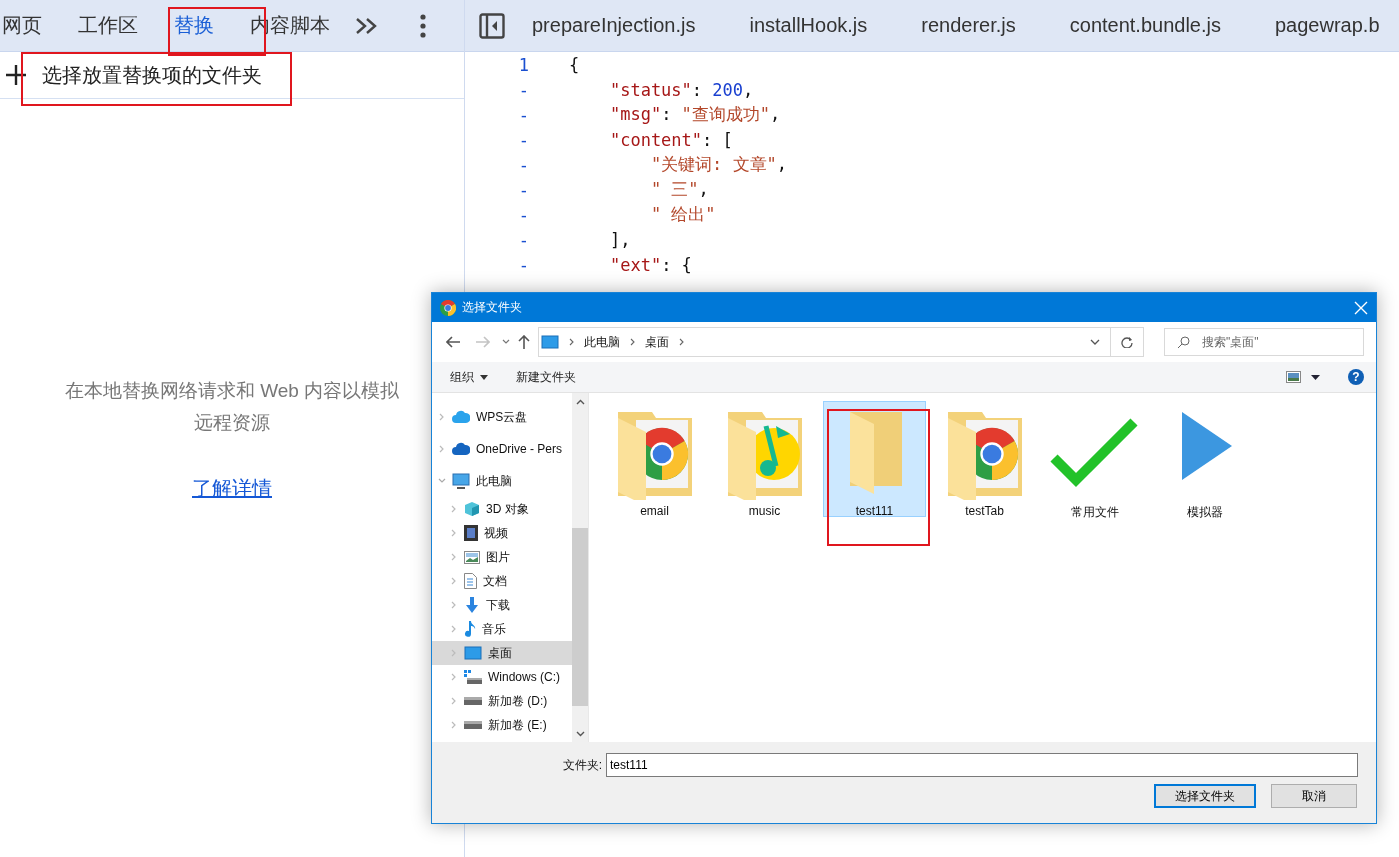  I want to click on search-field: 搜索"桌面", so click(1277, 342).